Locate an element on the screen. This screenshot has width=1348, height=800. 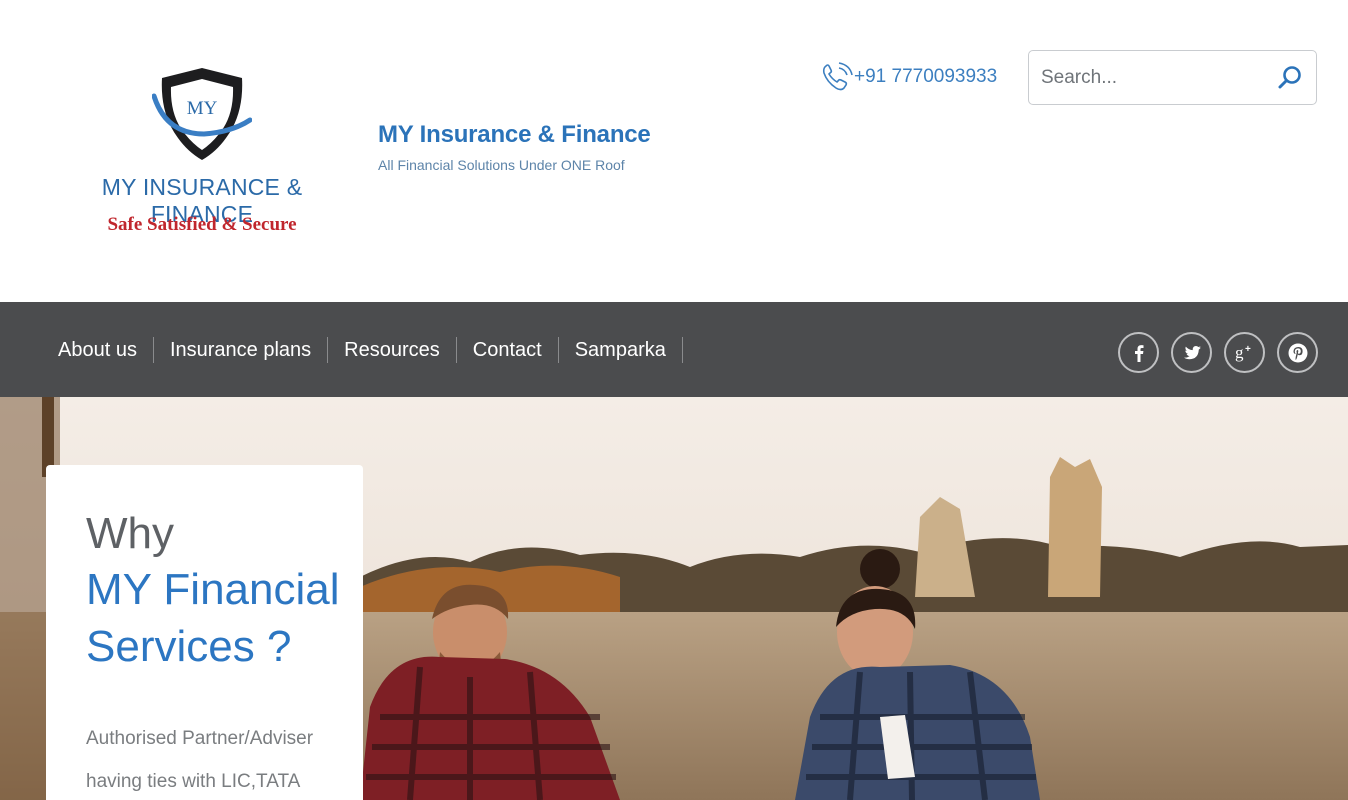
why-heading-line3: Services ? is located at coordinates (189, 646).